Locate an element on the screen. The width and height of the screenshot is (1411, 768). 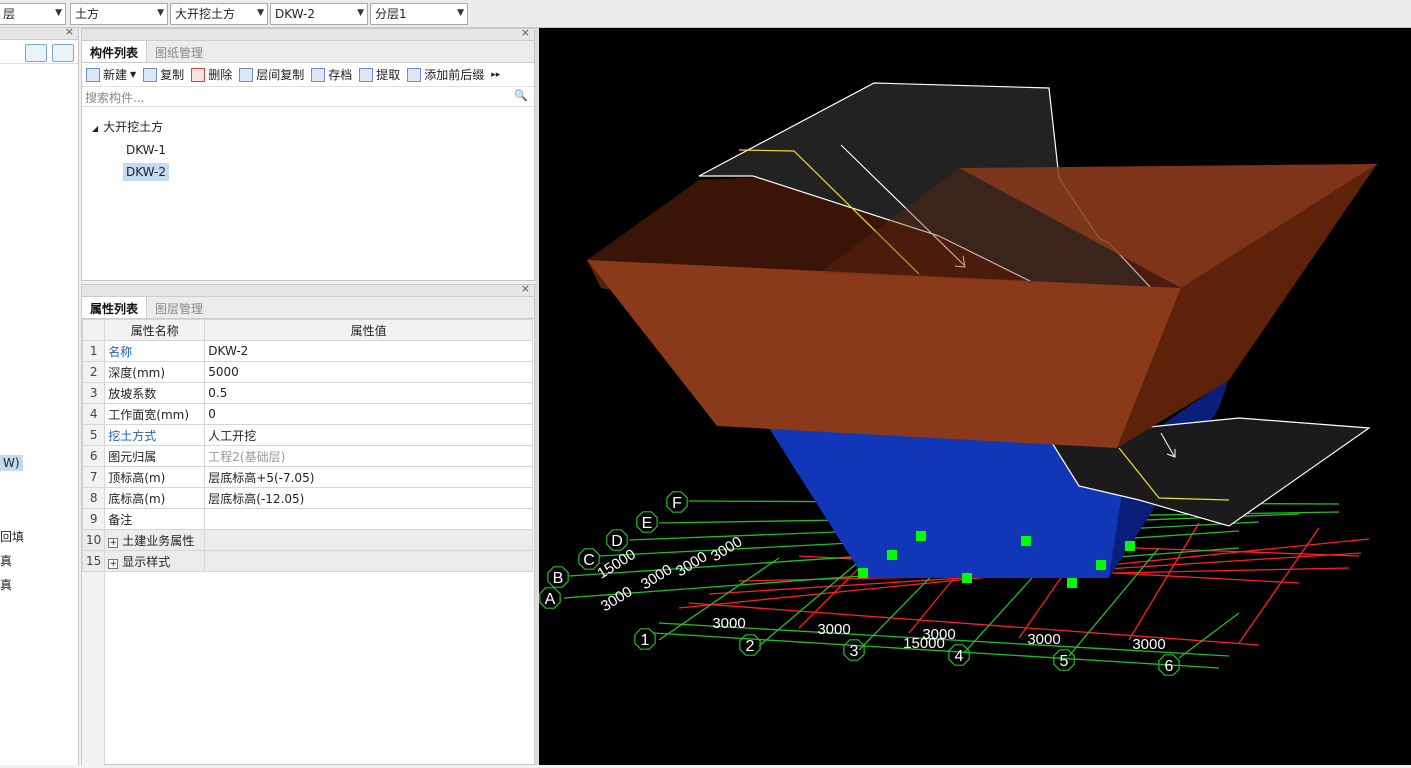
property-row: 2 深度(mm) 5000 is located at coordinates (307, 372).